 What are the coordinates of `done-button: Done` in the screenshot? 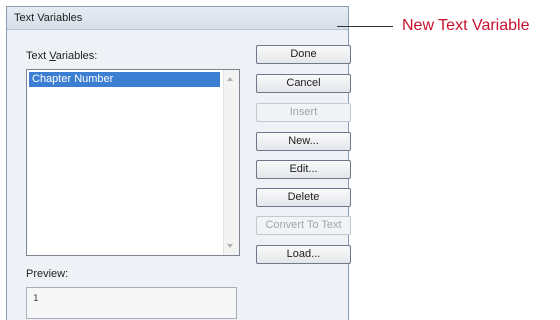 It's located at (303, 54).